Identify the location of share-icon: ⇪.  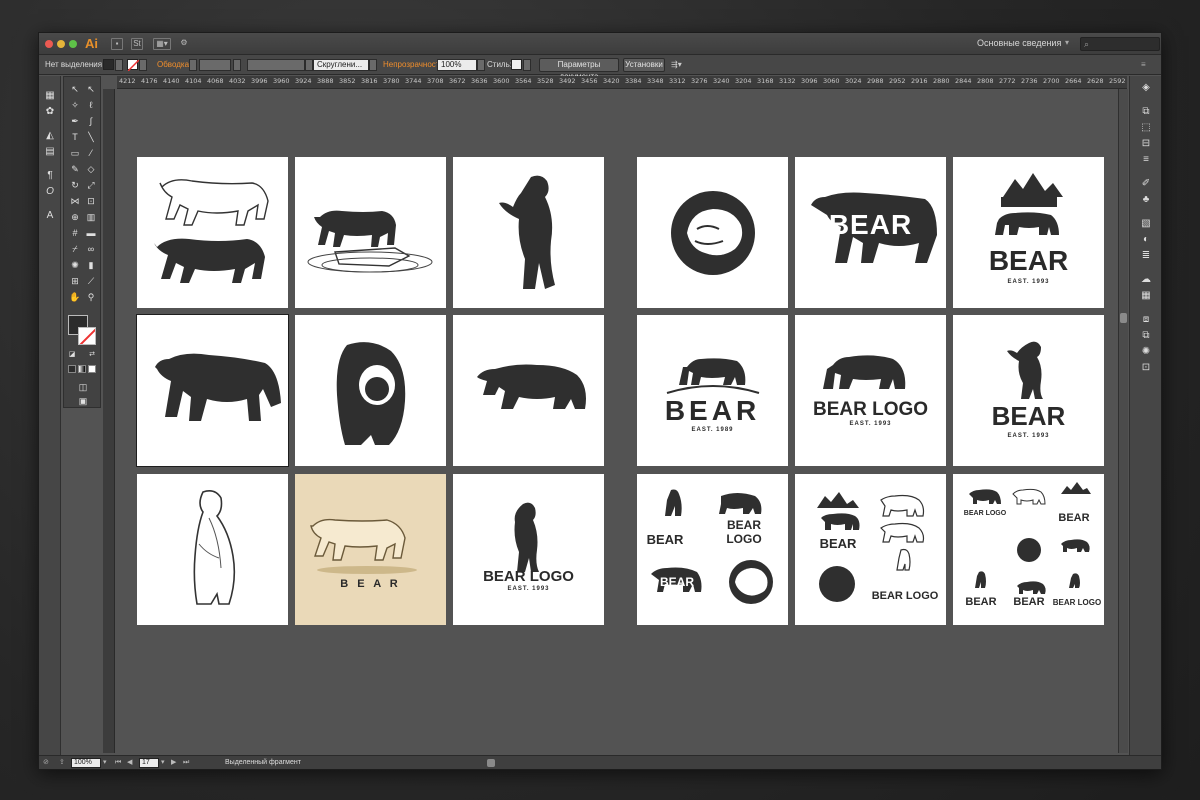
(62, 763).